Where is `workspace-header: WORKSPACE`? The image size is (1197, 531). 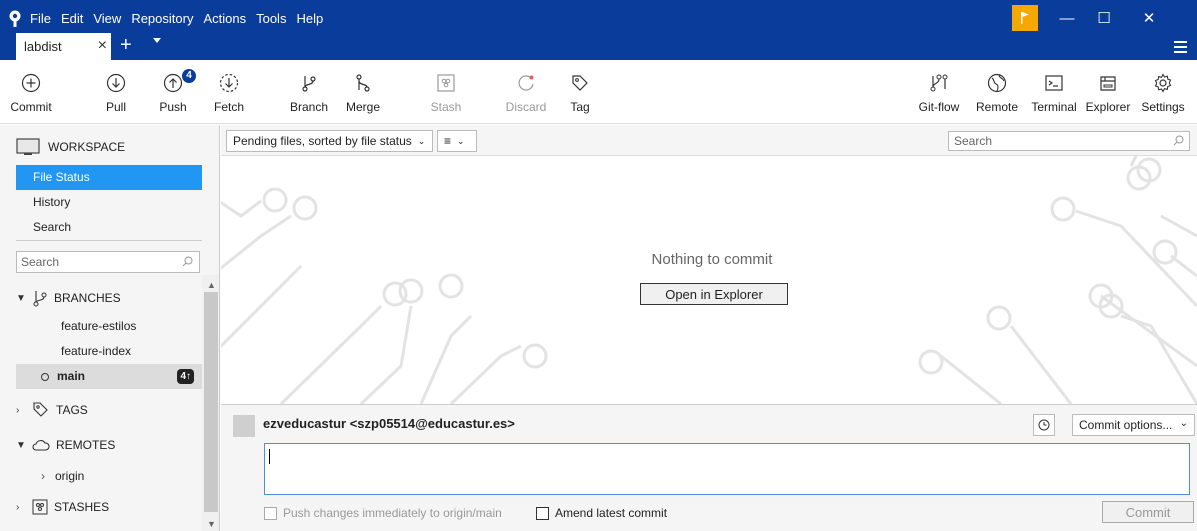
workspace-header: WORKSPACE is located at coordinates (70, 147).